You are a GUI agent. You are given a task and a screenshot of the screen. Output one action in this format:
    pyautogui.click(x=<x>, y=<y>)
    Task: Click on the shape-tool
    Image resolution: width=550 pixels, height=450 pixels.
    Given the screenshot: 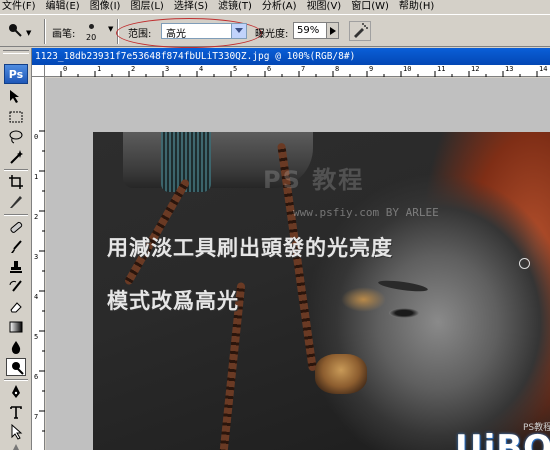 What is the action you would take?
    pyautogui.click(x=16, y=445)
    